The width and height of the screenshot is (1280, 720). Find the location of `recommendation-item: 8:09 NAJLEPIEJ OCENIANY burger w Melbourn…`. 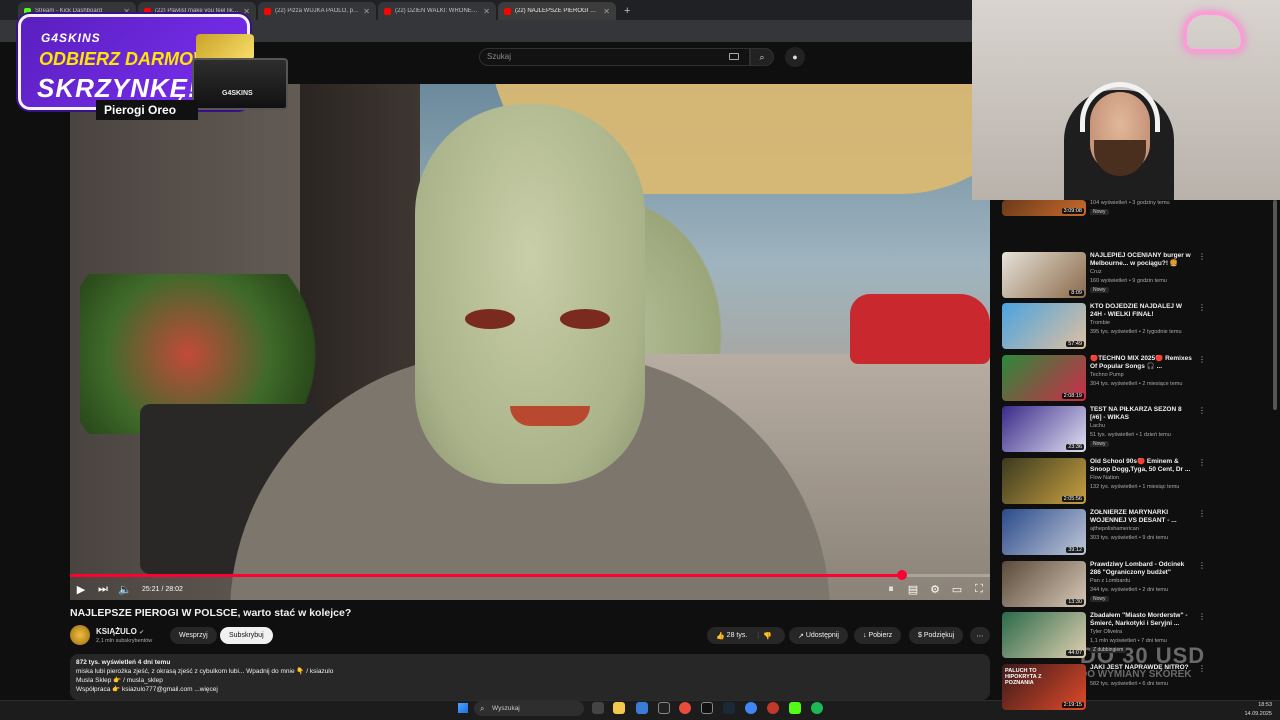

recommendation-item: 8:09 NAJLEPIEJ OCENIANY burger w Melbourn… is located at coordinates (1137, 275).